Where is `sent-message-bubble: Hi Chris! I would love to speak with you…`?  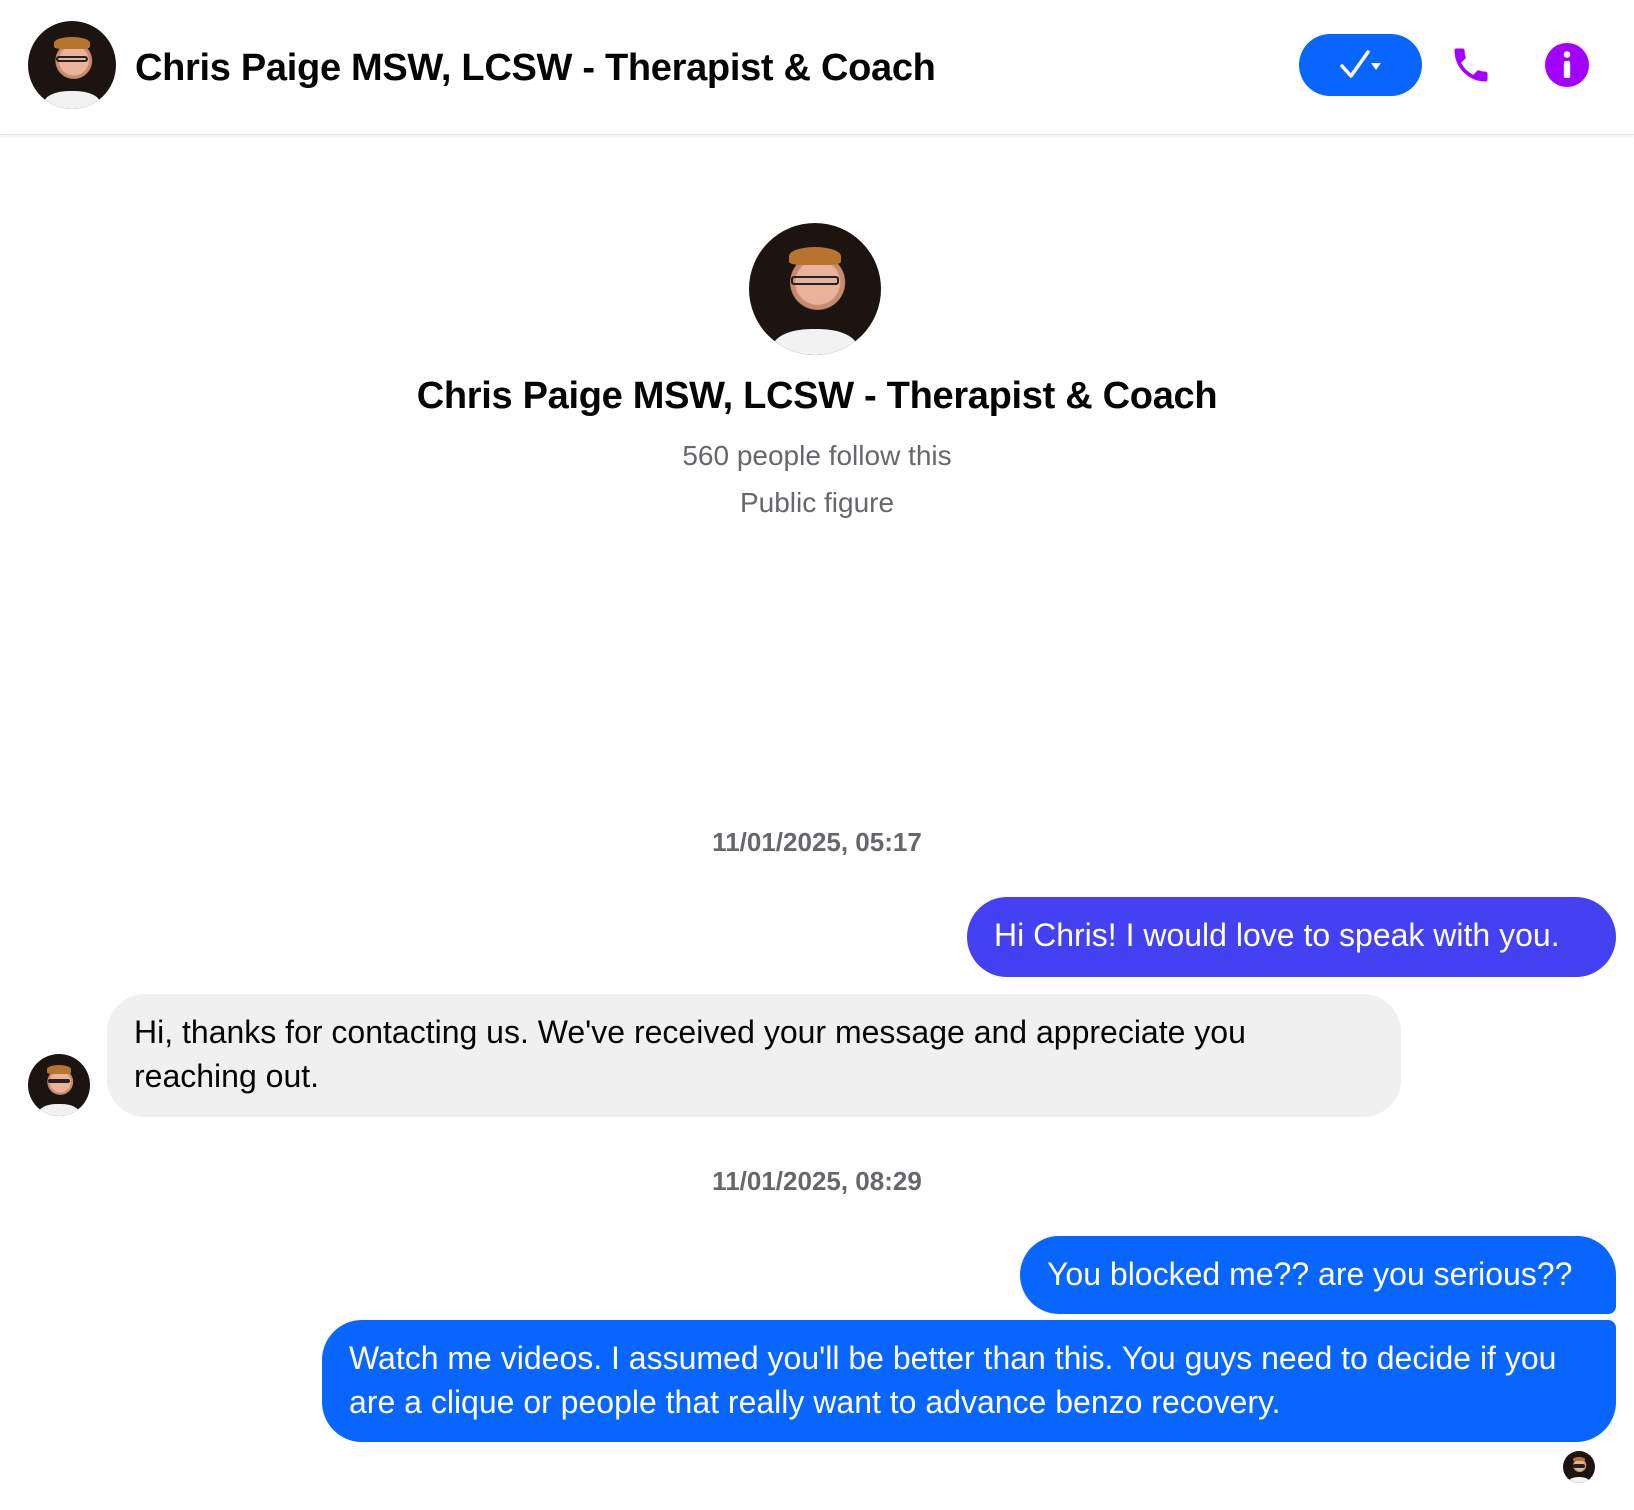 sent-message-bubble: Hi Chris! I would love to speak with you… is located at coordinates (1291, 937).